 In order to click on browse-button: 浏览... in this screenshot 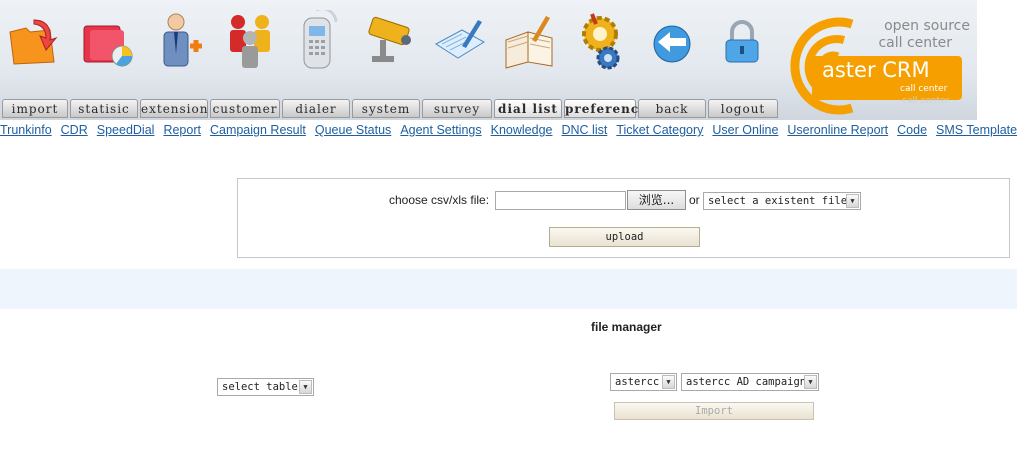, I will do `click(656, 200)`.